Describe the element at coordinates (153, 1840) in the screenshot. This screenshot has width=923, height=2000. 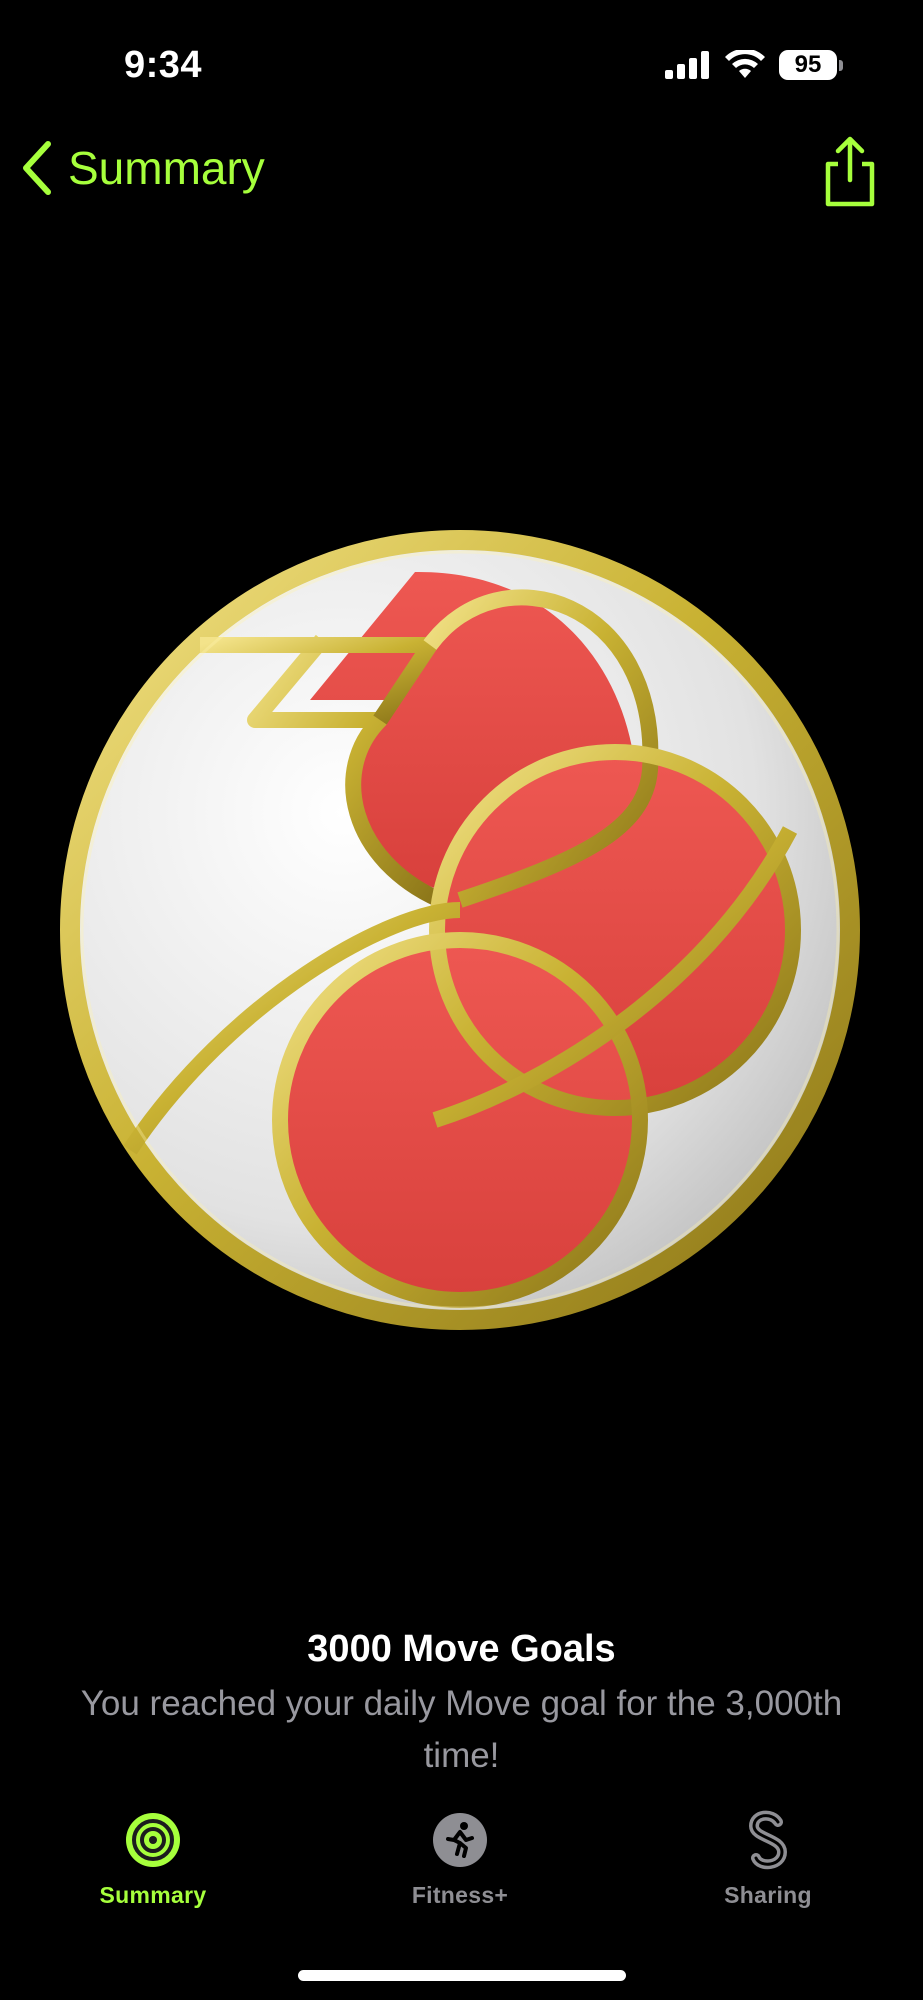
I see `activity-rings-icon` at that location.